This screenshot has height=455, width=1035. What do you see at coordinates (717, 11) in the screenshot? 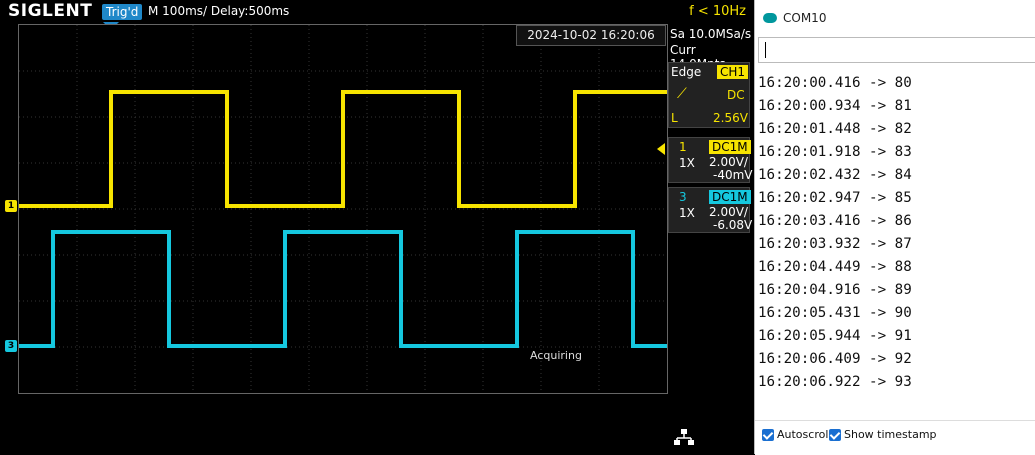
I see `frequency-readout: f < 10Hz` at bounding box center [717, 11].